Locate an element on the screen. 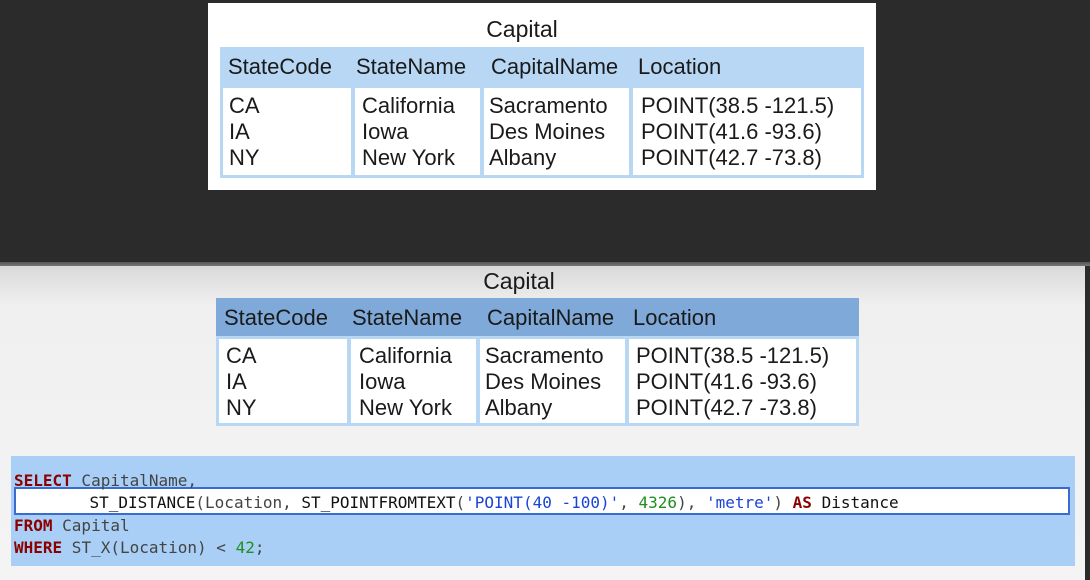 The width and height of the screenshot is (1090, 580). sql-line-3: FROM Capital is located at coordinates (72, 525).